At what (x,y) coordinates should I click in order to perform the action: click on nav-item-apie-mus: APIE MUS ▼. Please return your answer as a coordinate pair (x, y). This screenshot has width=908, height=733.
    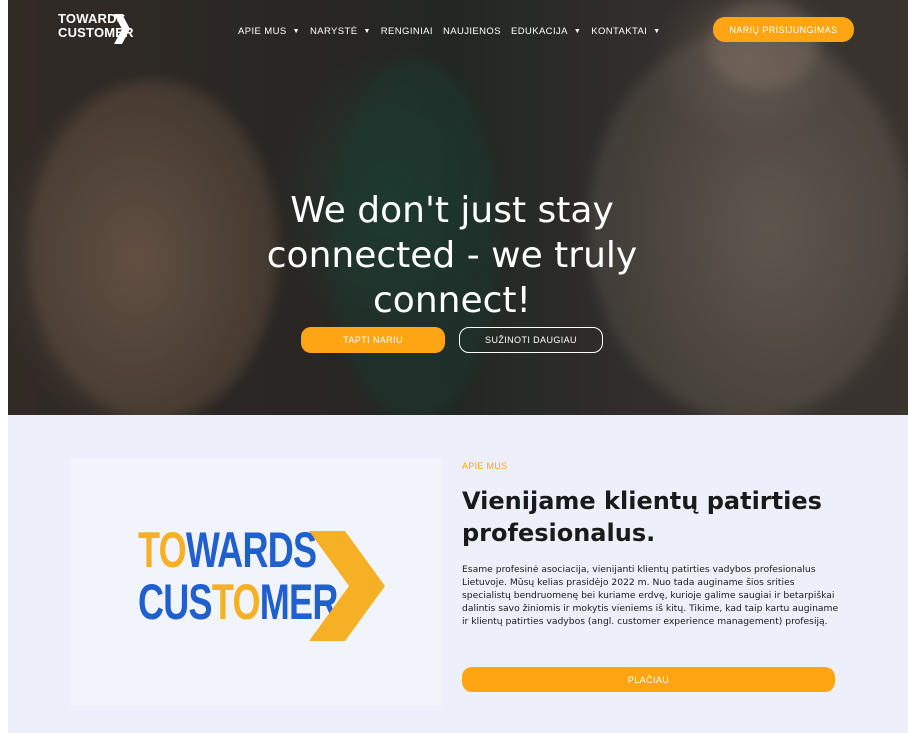
    Looking at the image, I should click on (269, 31).